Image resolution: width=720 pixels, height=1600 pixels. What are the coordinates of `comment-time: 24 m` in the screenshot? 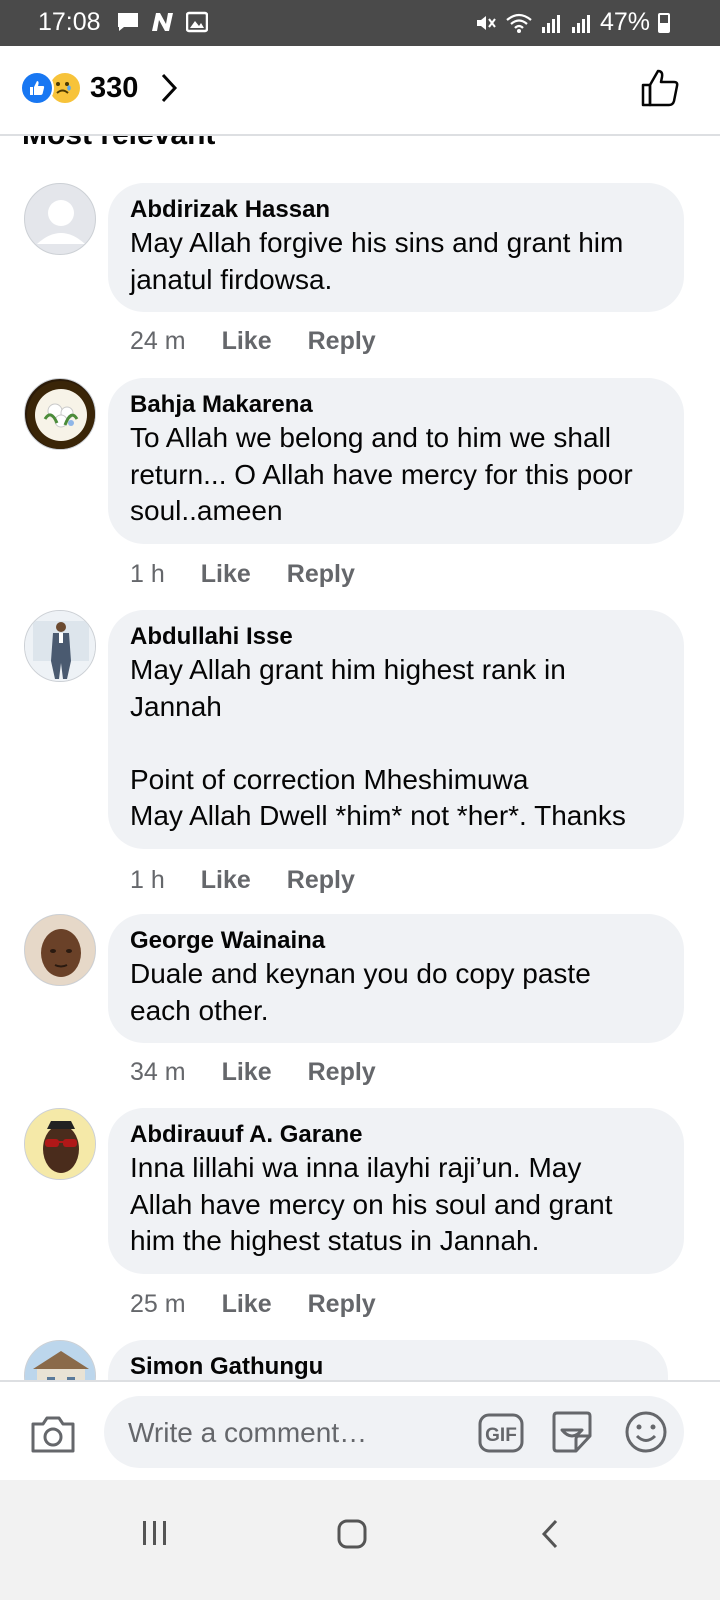 It's located at (158, 341).